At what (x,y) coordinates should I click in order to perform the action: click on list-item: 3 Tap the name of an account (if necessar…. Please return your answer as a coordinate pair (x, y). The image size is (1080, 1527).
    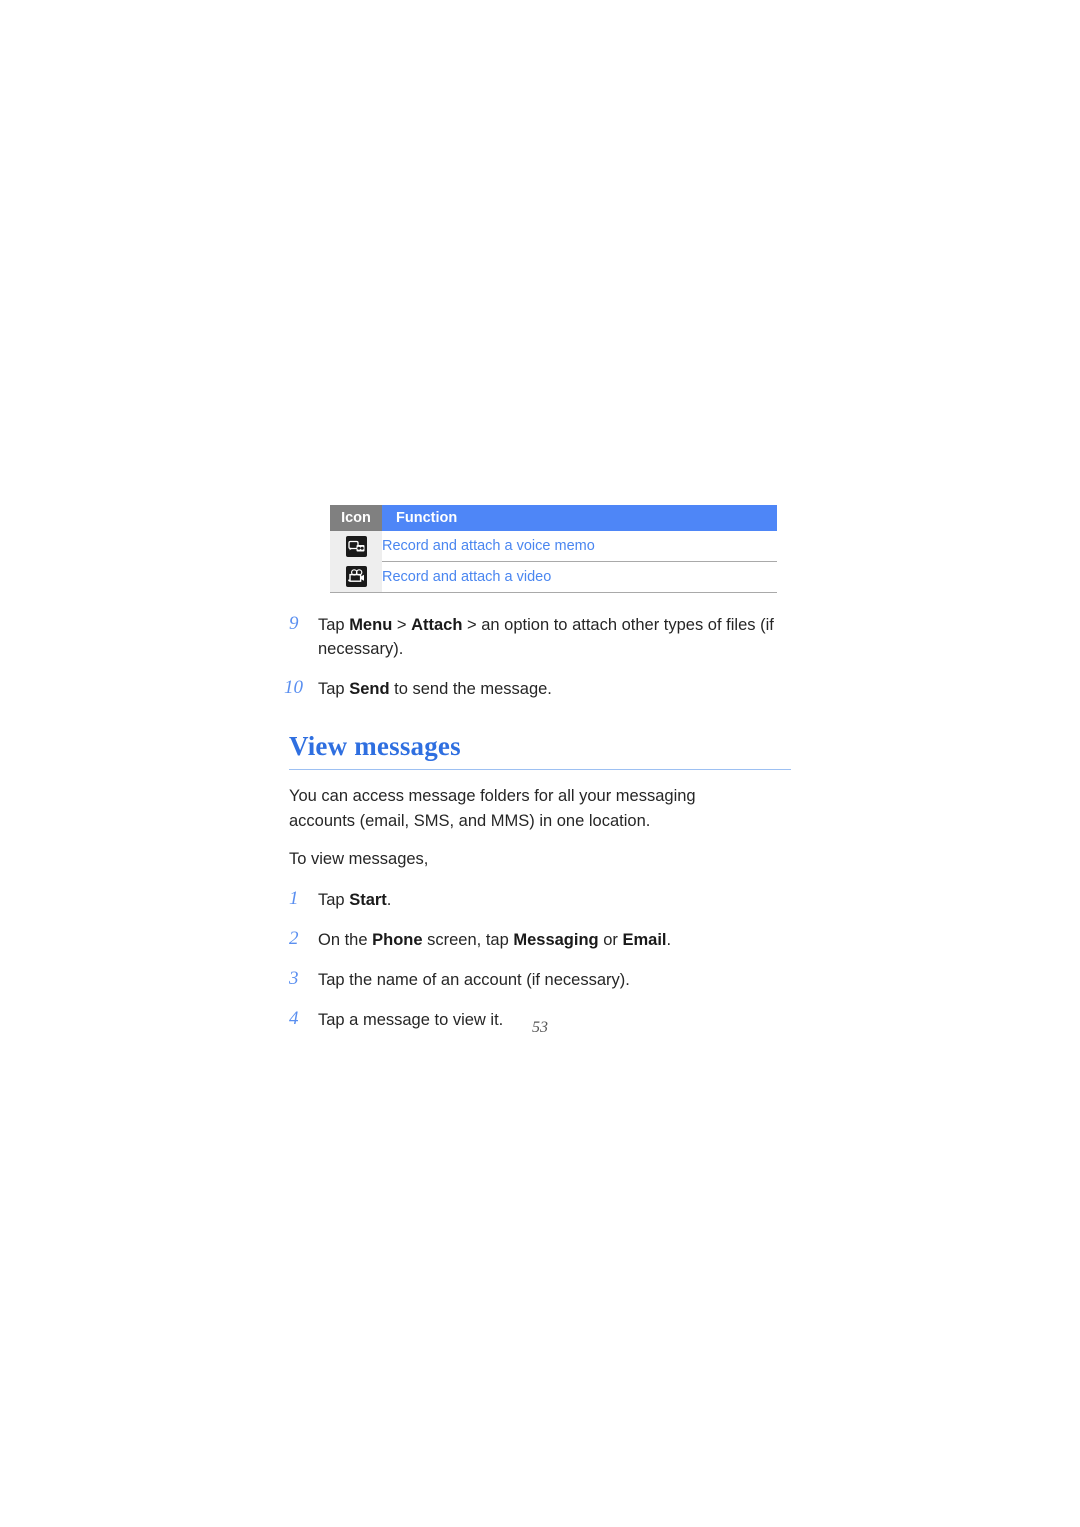
    Looking at the image, I should click on (540, 980).